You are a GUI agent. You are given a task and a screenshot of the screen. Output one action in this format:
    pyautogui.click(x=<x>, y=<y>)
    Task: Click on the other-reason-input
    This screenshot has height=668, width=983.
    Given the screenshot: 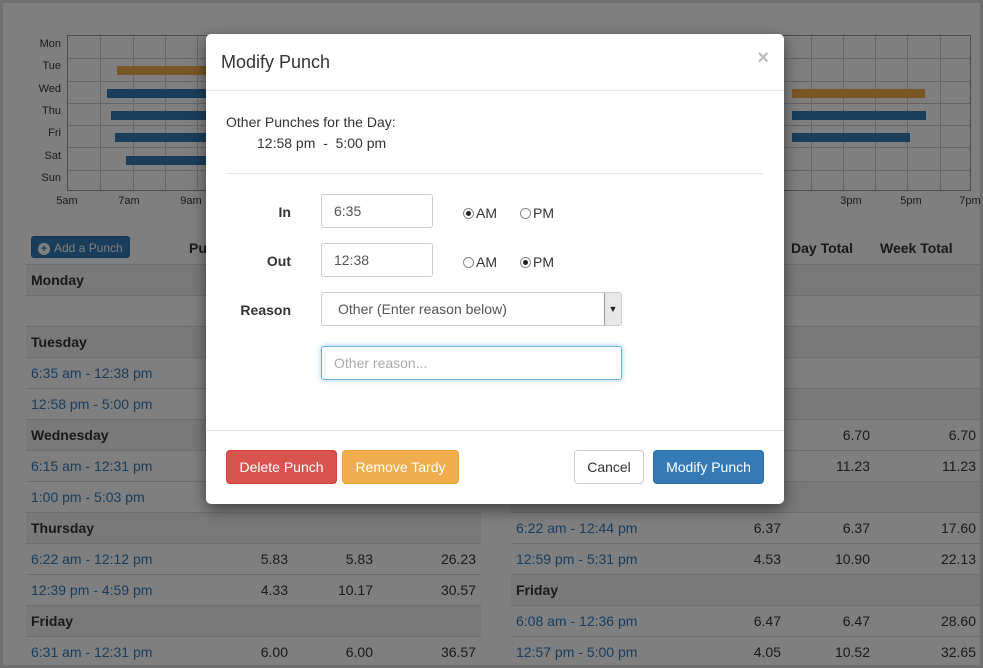 What is the action you would take?
    pyautogui.click(x=471, y=363)
    